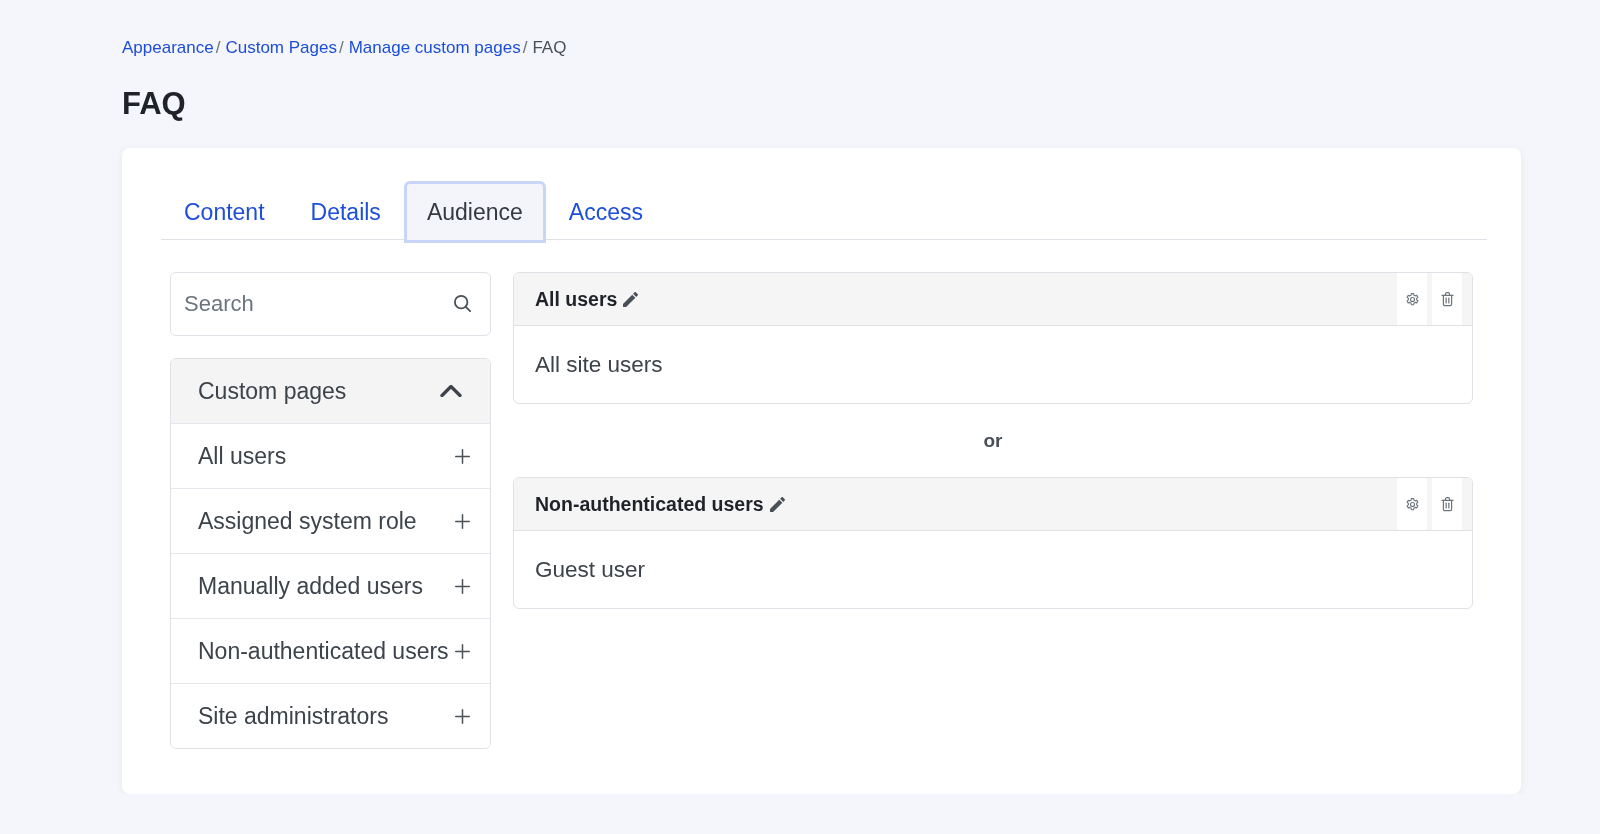  Describe the element at coordinates (462, 303) in the screenshot. I see `search-icon` at that location.